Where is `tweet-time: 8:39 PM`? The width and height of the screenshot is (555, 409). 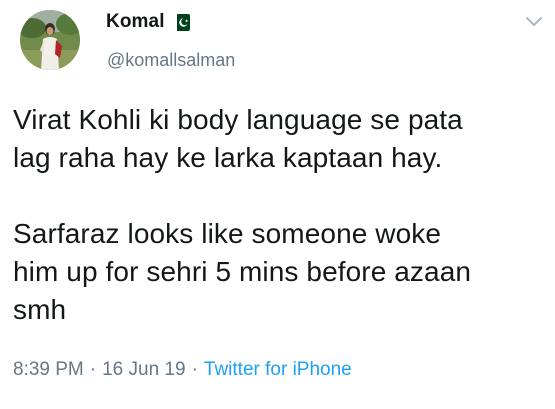 tweet-time: 8:39 PM is located at coordinates (48, 369).